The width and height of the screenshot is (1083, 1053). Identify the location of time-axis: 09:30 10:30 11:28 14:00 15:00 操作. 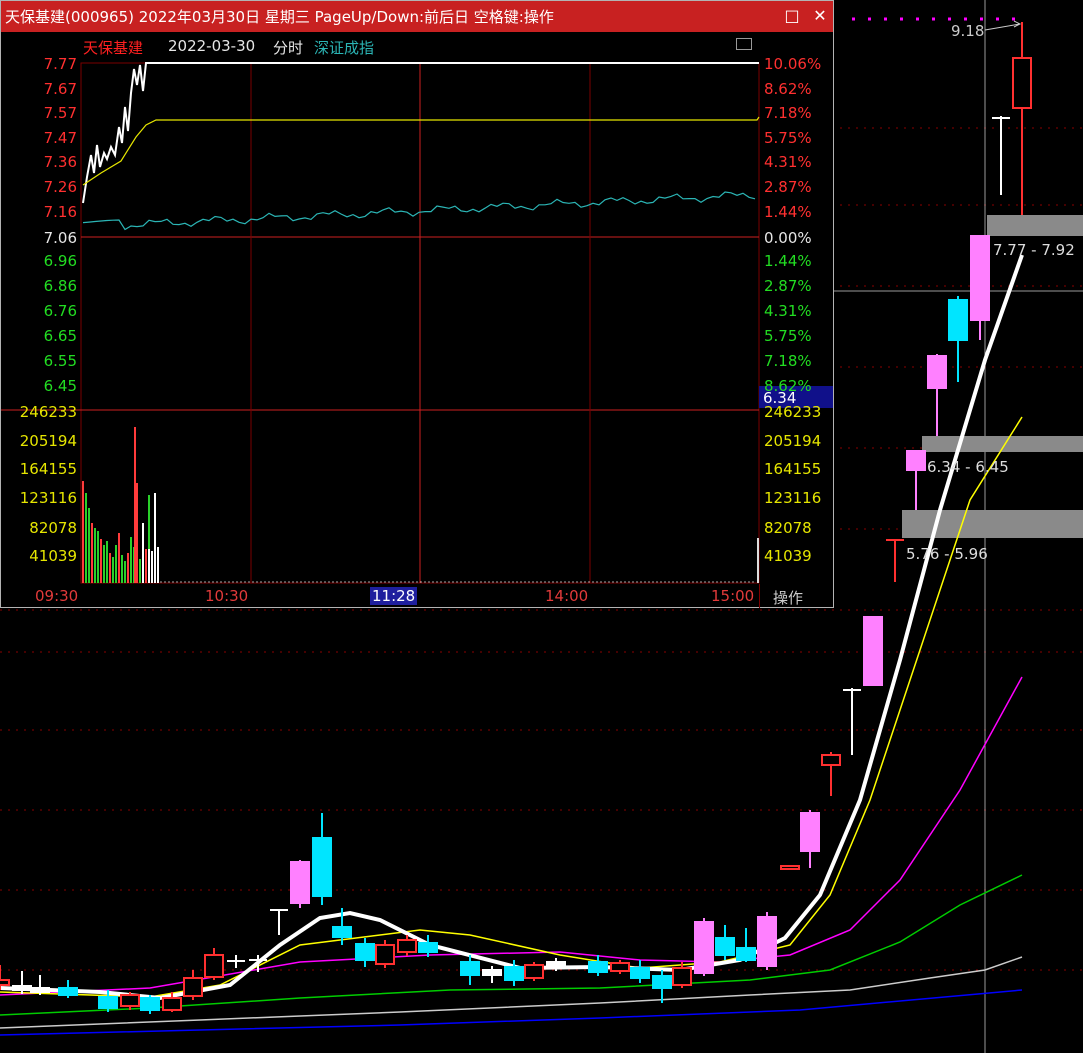
(417, 596).